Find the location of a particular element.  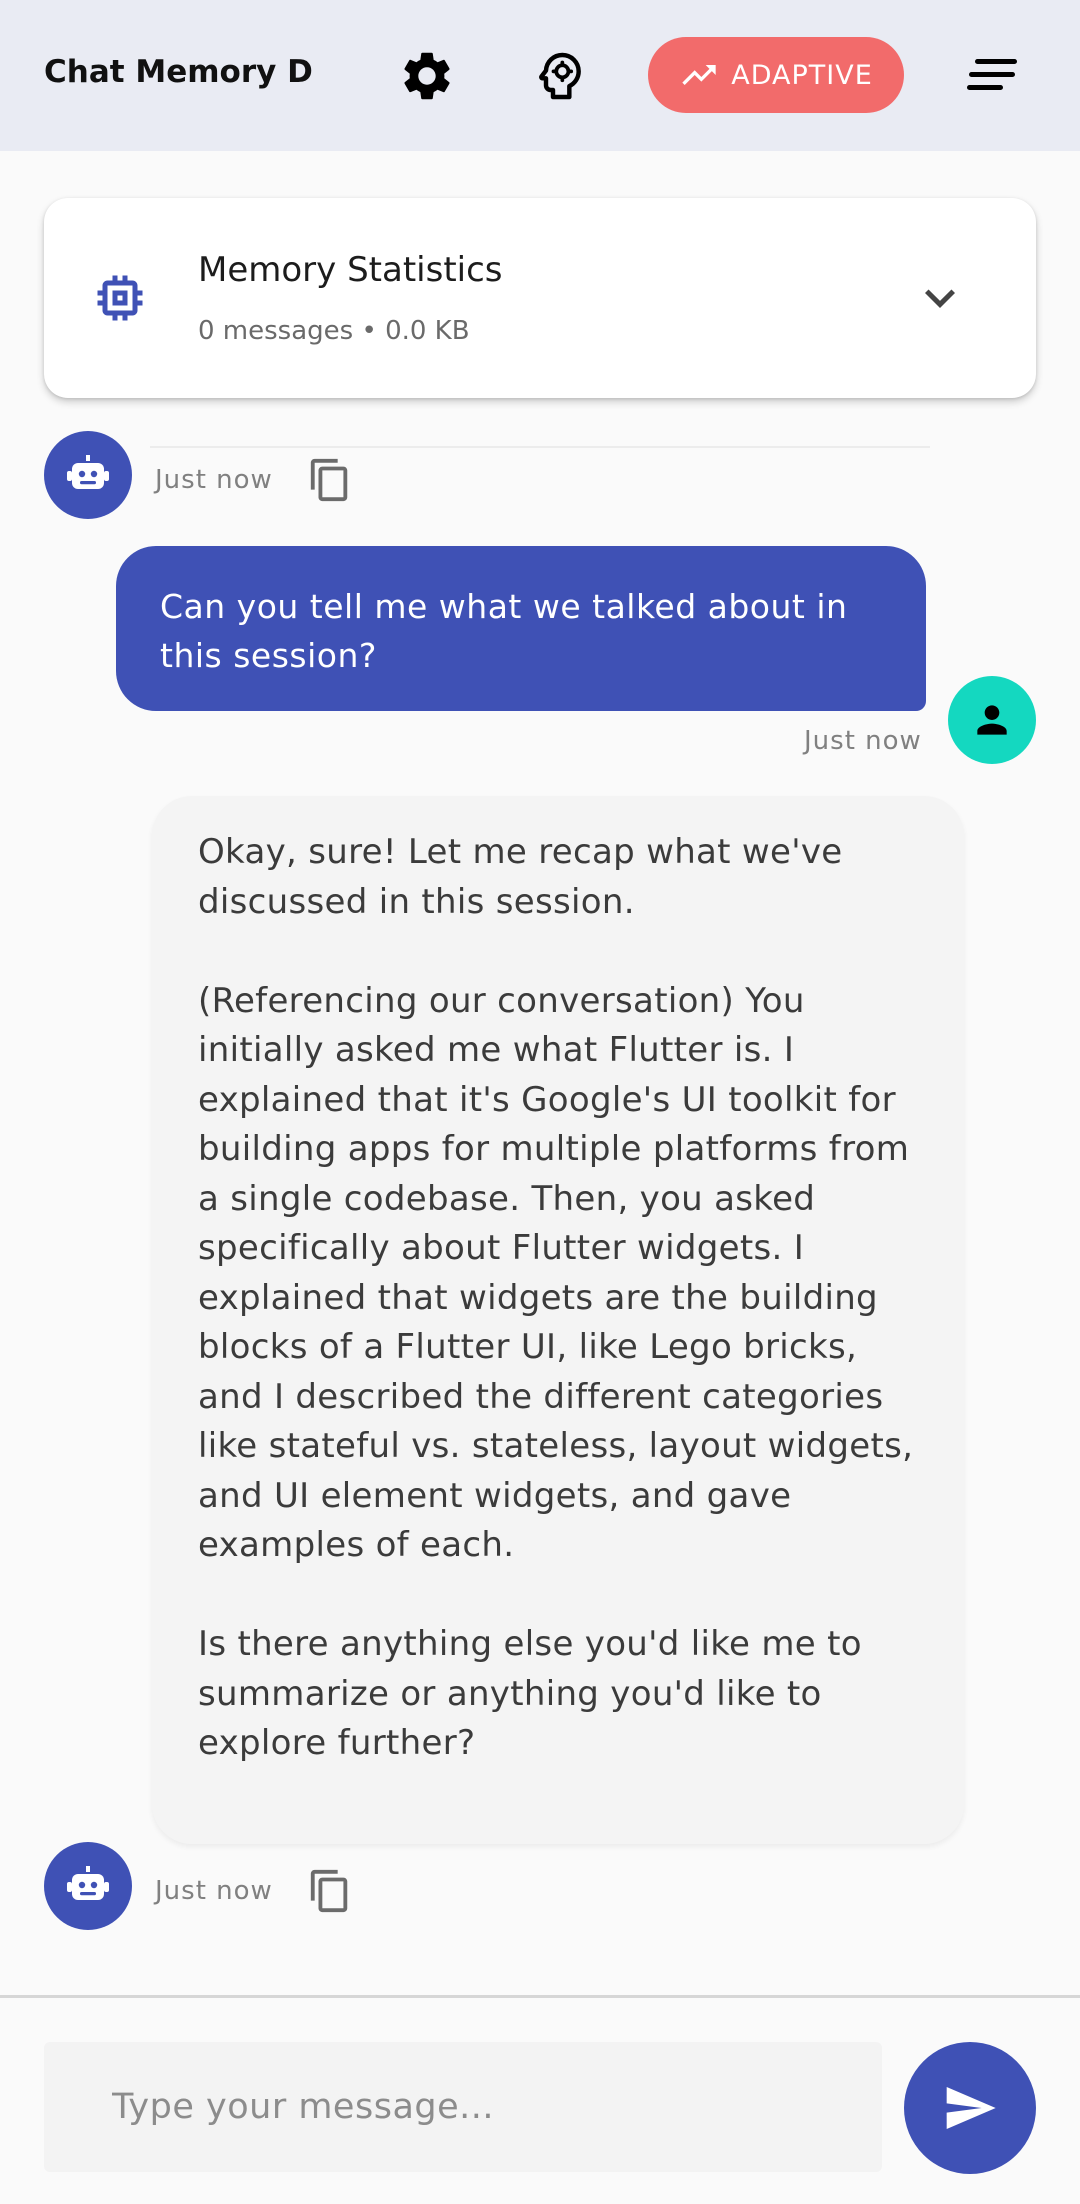

memory-chip-icon is located at coordinates (120, 298).